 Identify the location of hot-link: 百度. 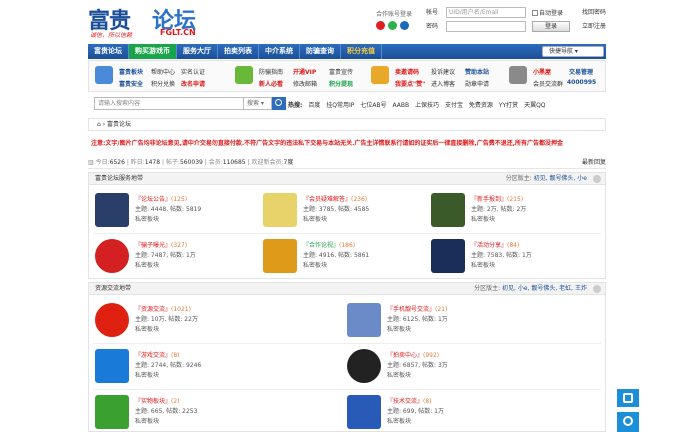
(314, 105).